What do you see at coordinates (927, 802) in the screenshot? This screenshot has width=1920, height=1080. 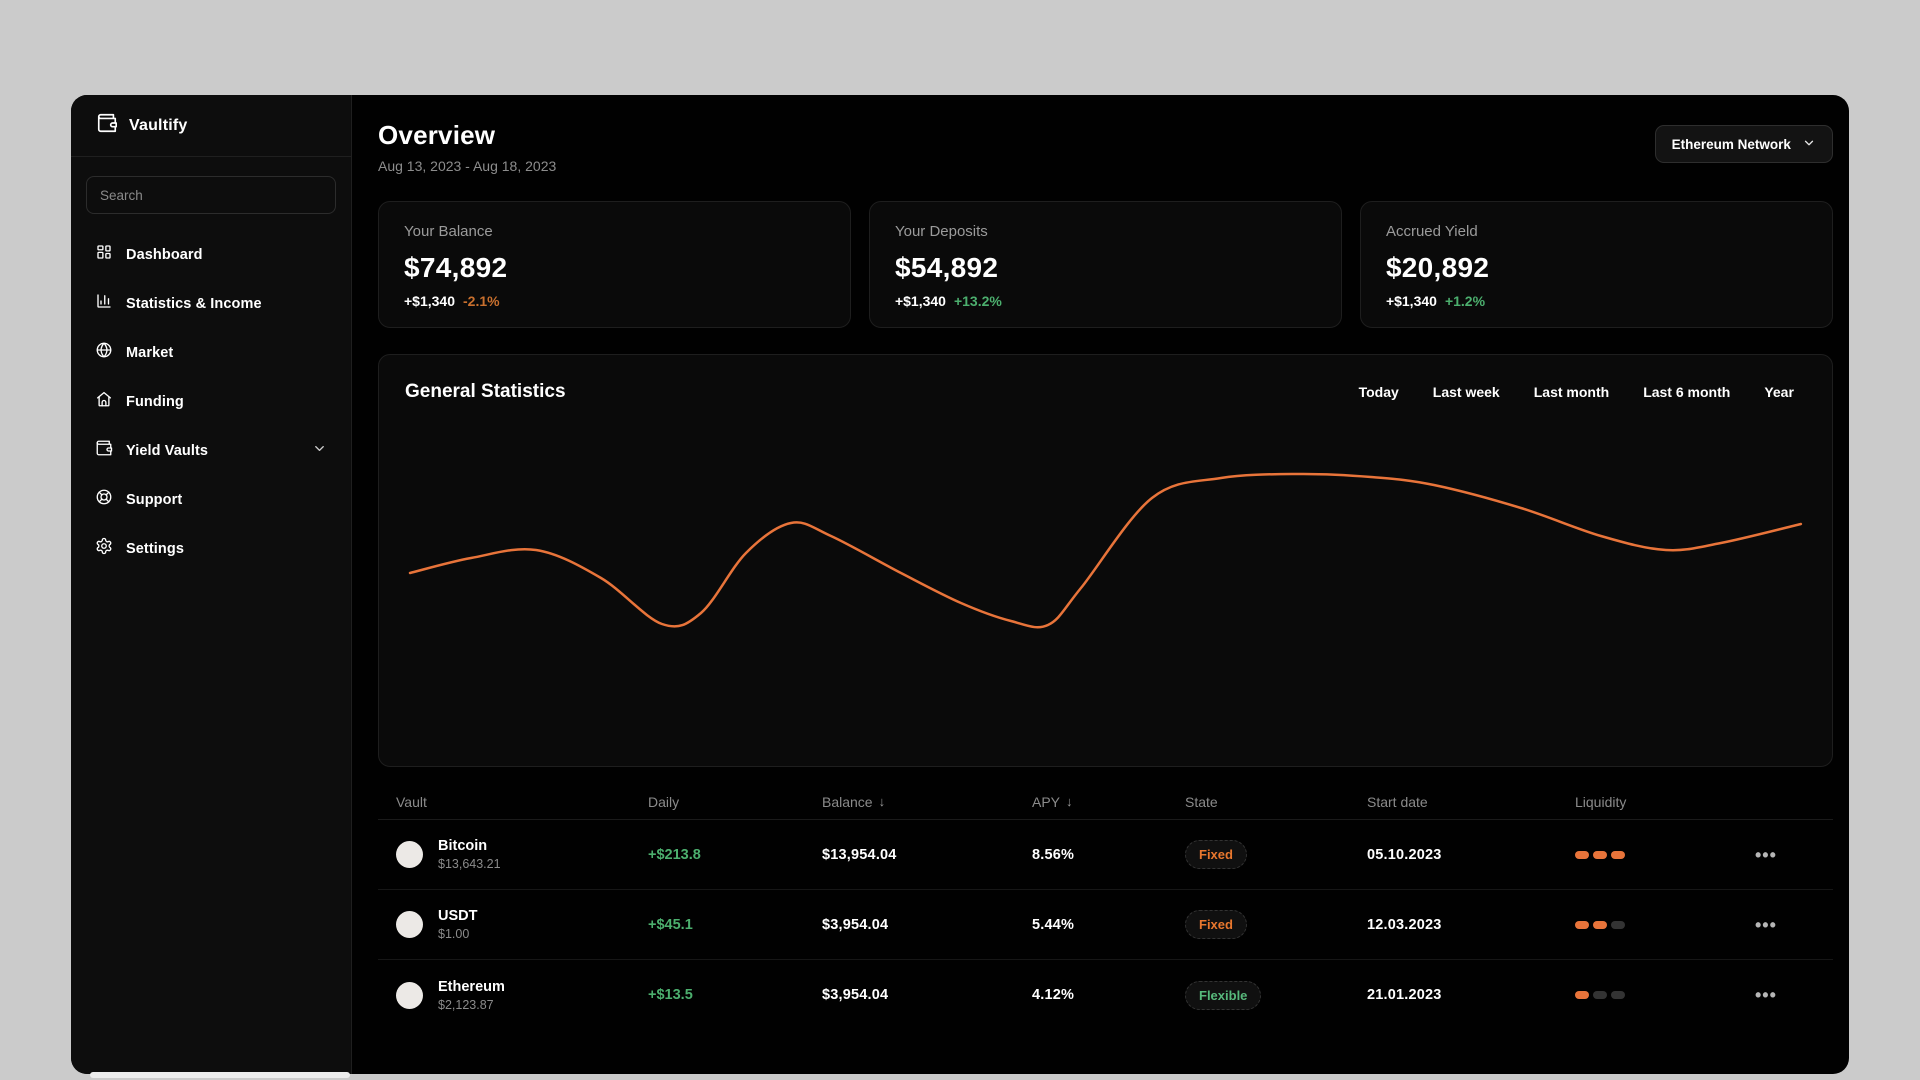 I see `col-balance: Balance ↓` at bounding box center [927, 802].